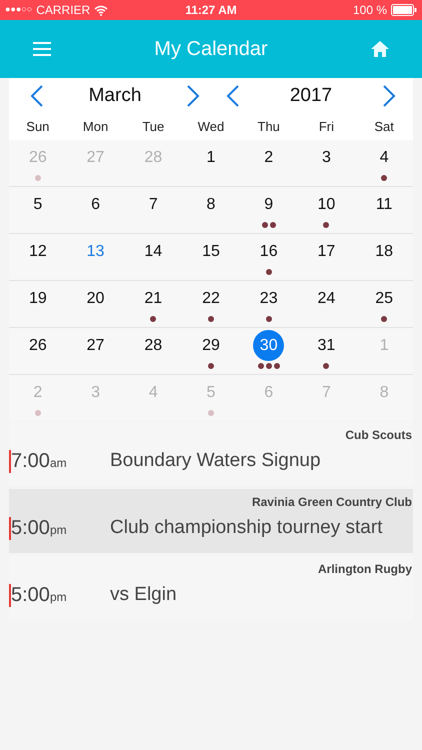  What do you see at coordinates (193, 96) in the screenshot?
I see `next-month-button` at bounding box center [193, 96].